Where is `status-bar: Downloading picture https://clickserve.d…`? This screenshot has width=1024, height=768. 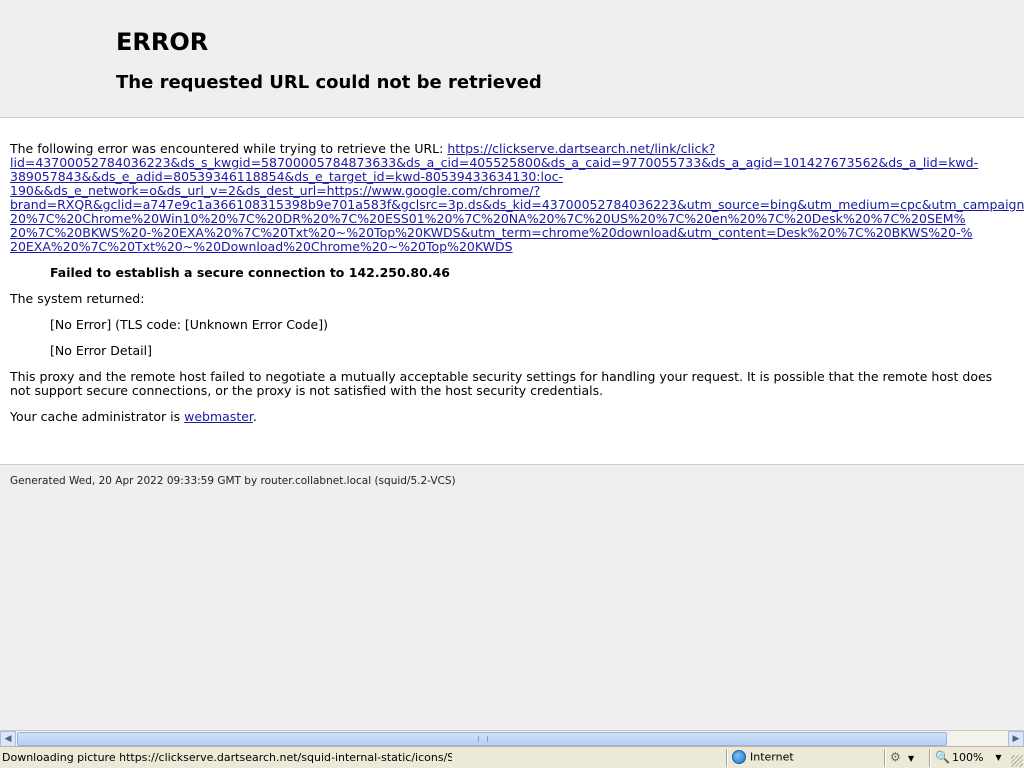 status-bar: Downloading picture https://clickserve.d… is located at coordinates (512, 757).